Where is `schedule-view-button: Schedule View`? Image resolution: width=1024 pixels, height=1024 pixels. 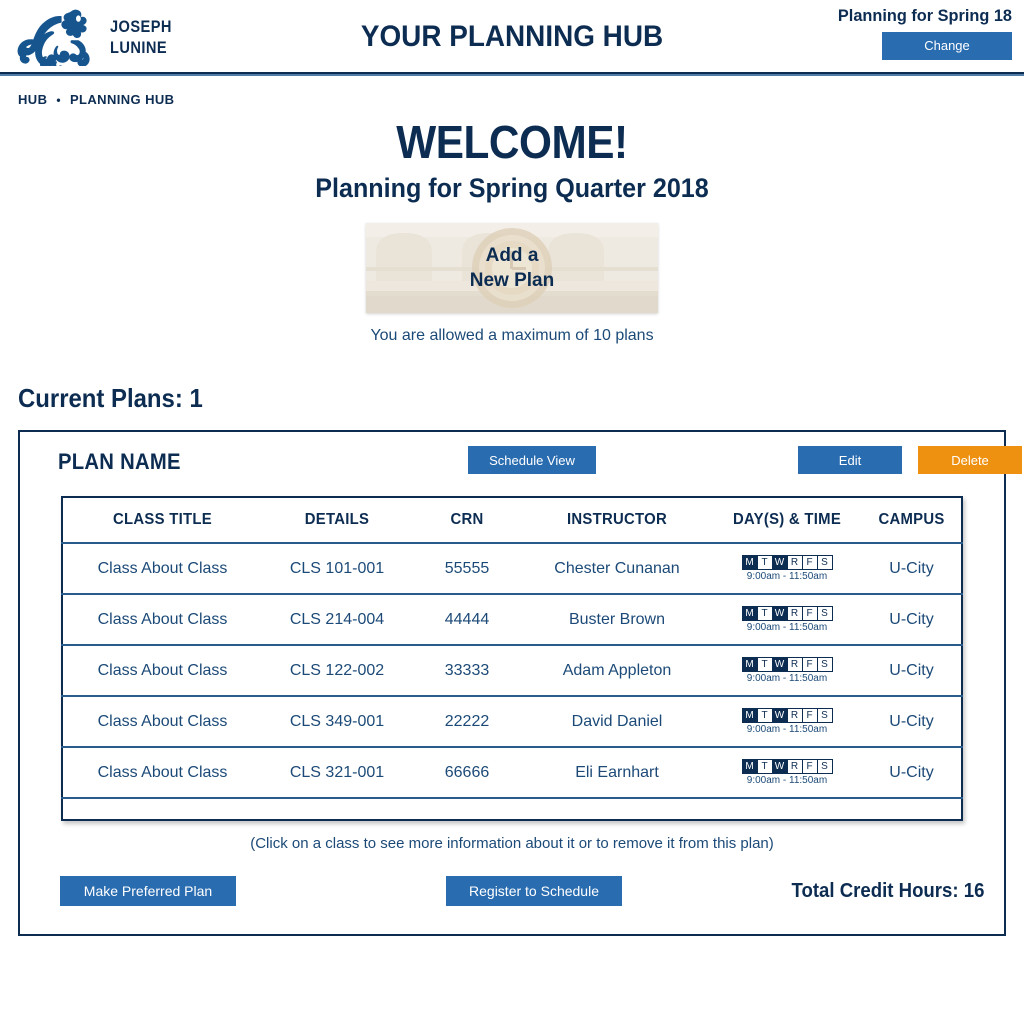
schedule-view-button: Schedule View is located at coordinates (532, 460).